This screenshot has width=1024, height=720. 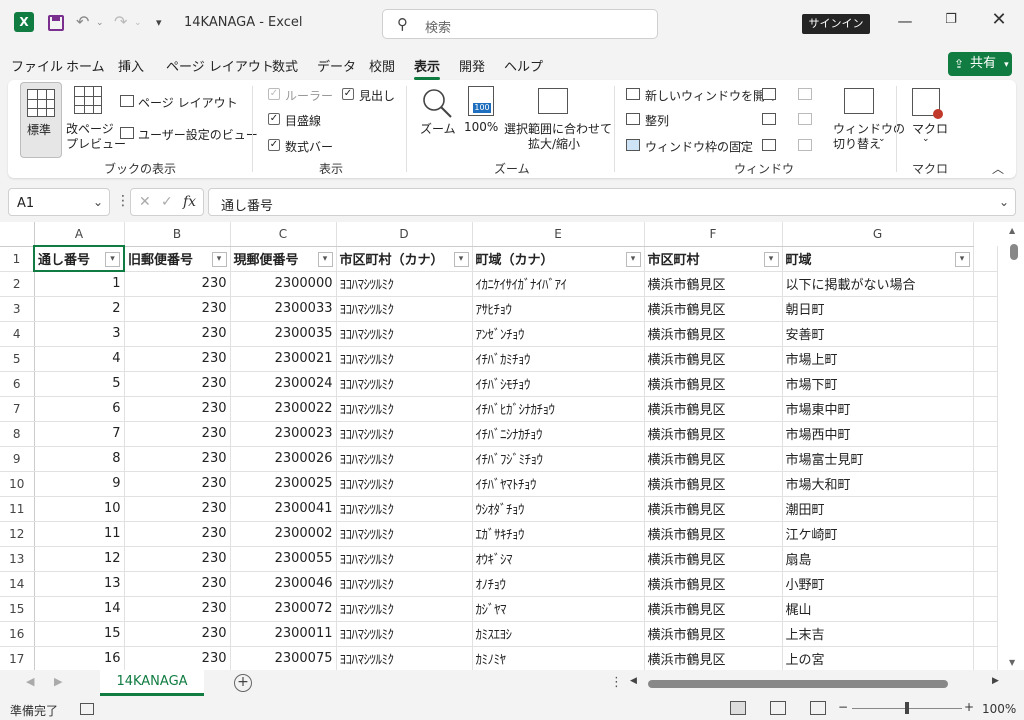 What do you see at coordinates (177, 234) in the screenshot?
I see `column-header-b: B` at bounding box center [177, 234].